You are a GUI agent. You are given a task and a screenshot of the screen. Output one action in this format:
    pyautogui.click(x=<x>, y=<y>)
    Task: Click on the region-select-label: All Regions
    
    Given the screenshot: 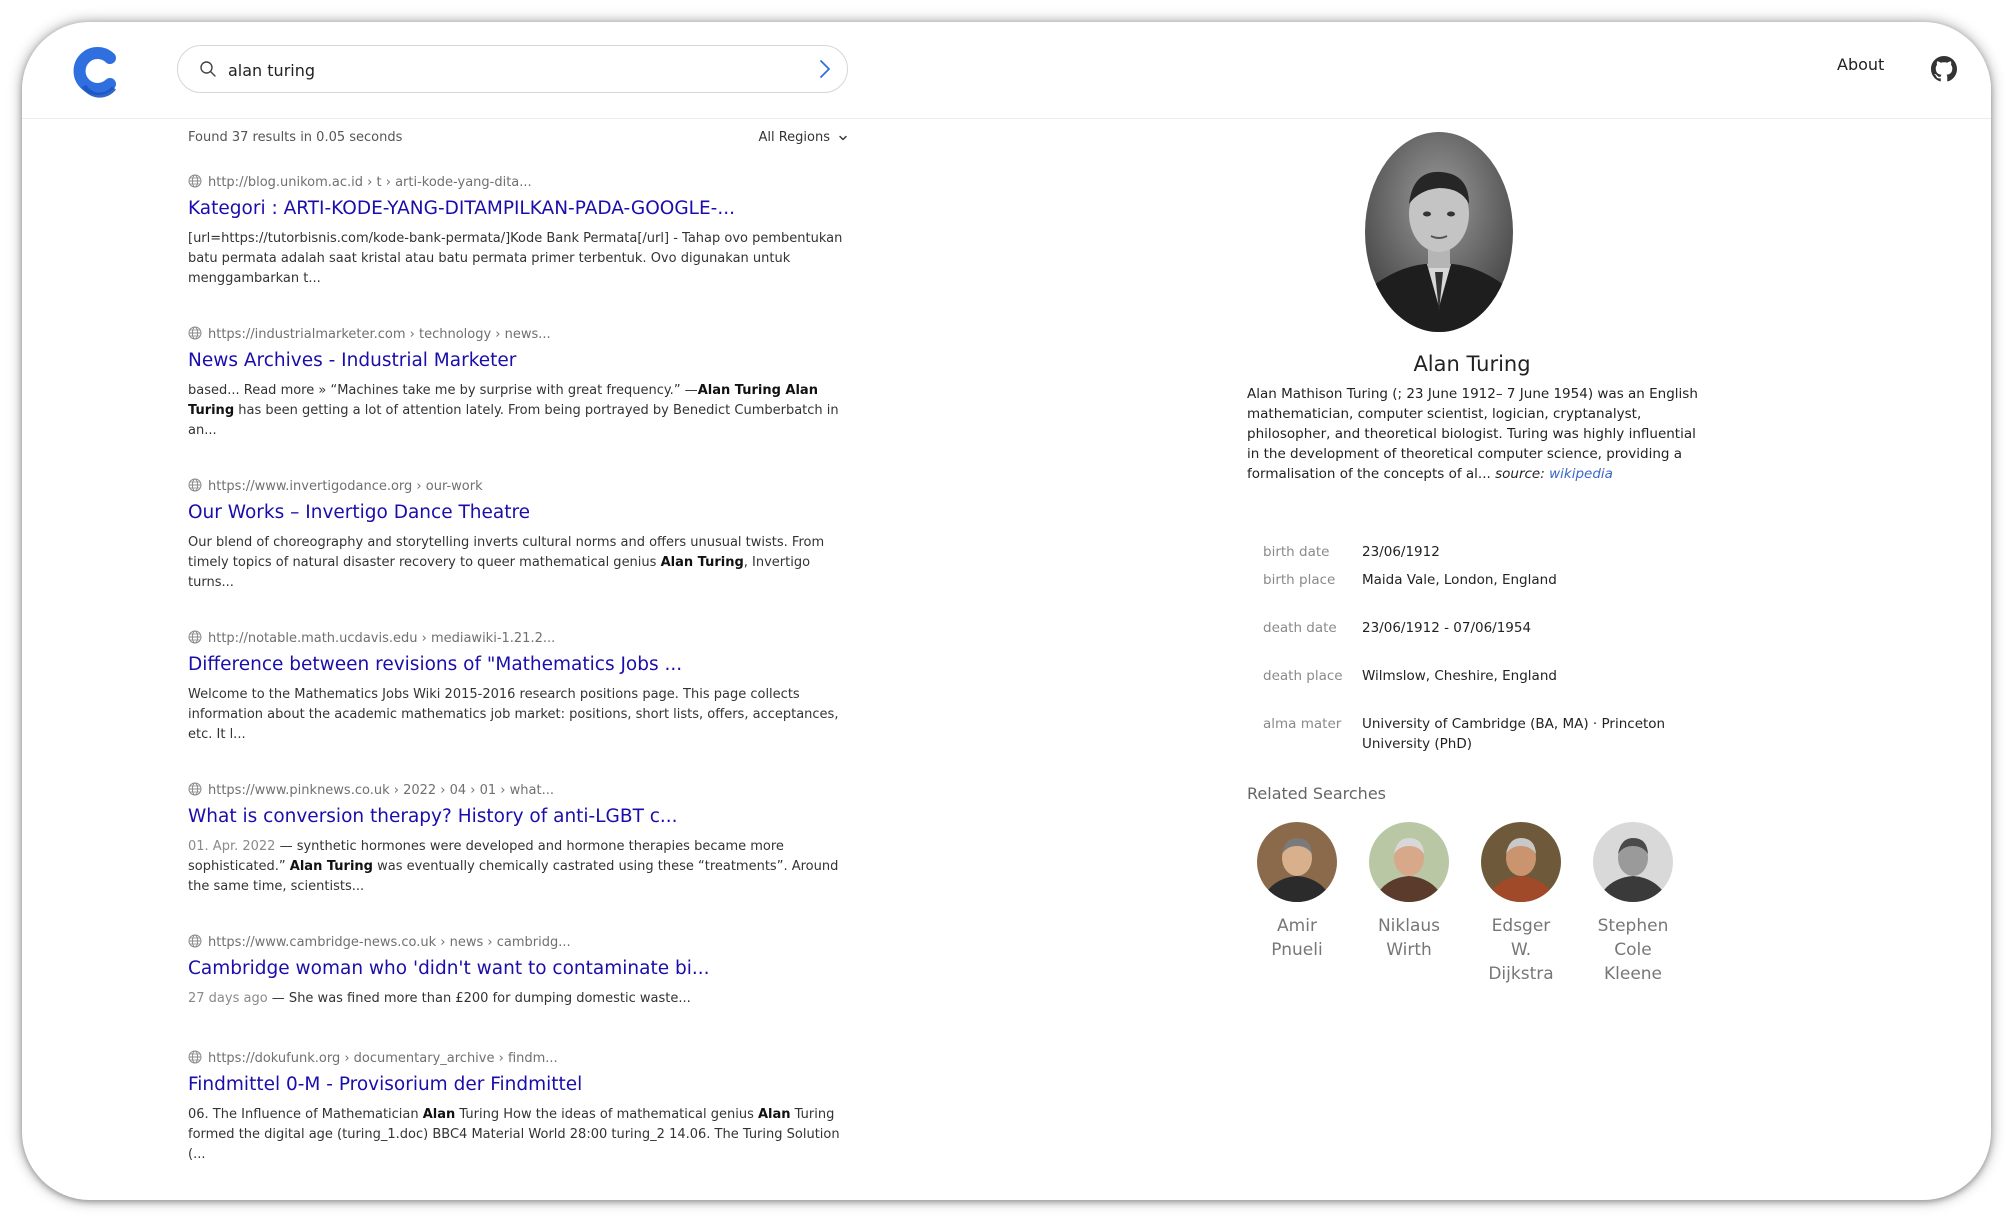 What is the action you would take?
    pyautogui.click(x=794, y=137)
    